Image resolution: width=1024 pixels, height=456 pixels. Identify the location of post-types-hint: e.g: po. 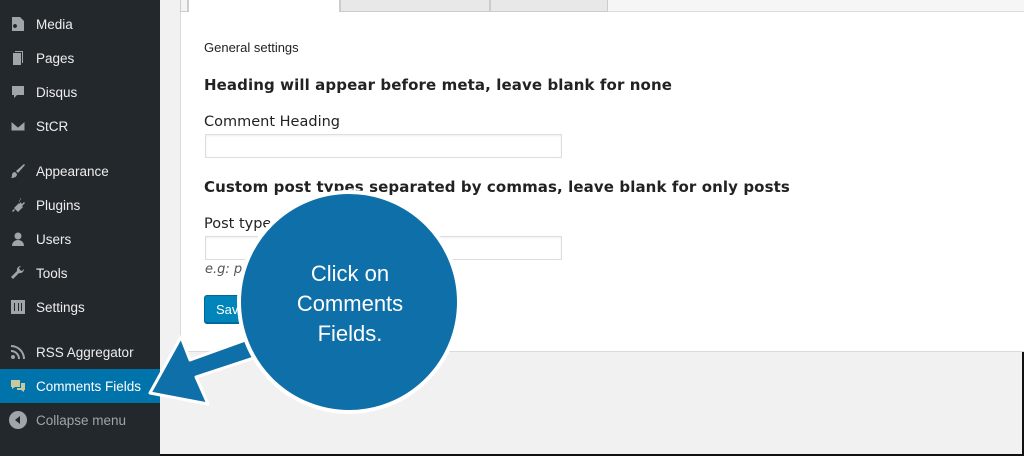
(228, 269).